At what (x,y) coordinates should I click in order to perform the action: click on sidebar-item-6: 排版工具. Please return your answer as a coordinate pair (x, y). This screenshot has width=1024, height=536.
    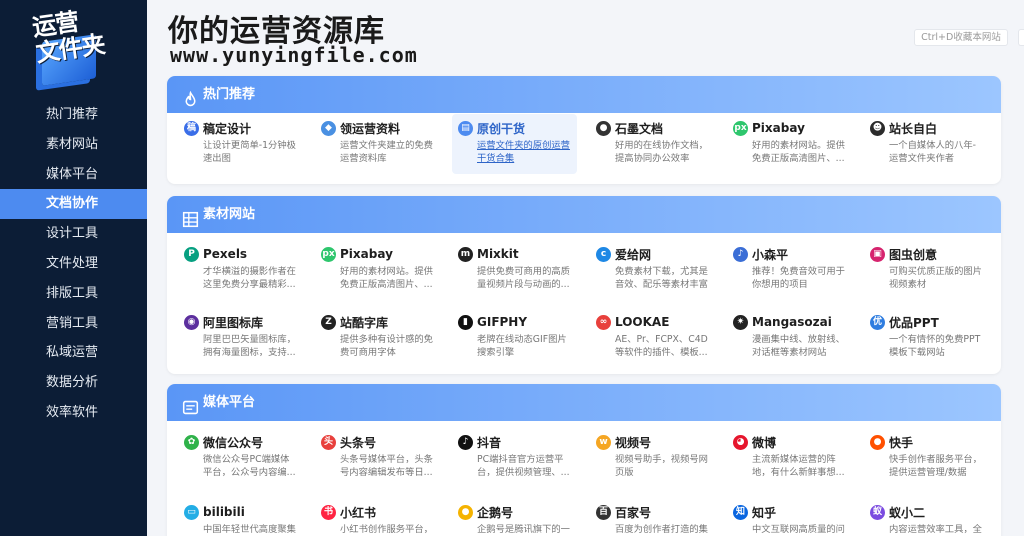
    Looking at the image, I should click on (73, 294).